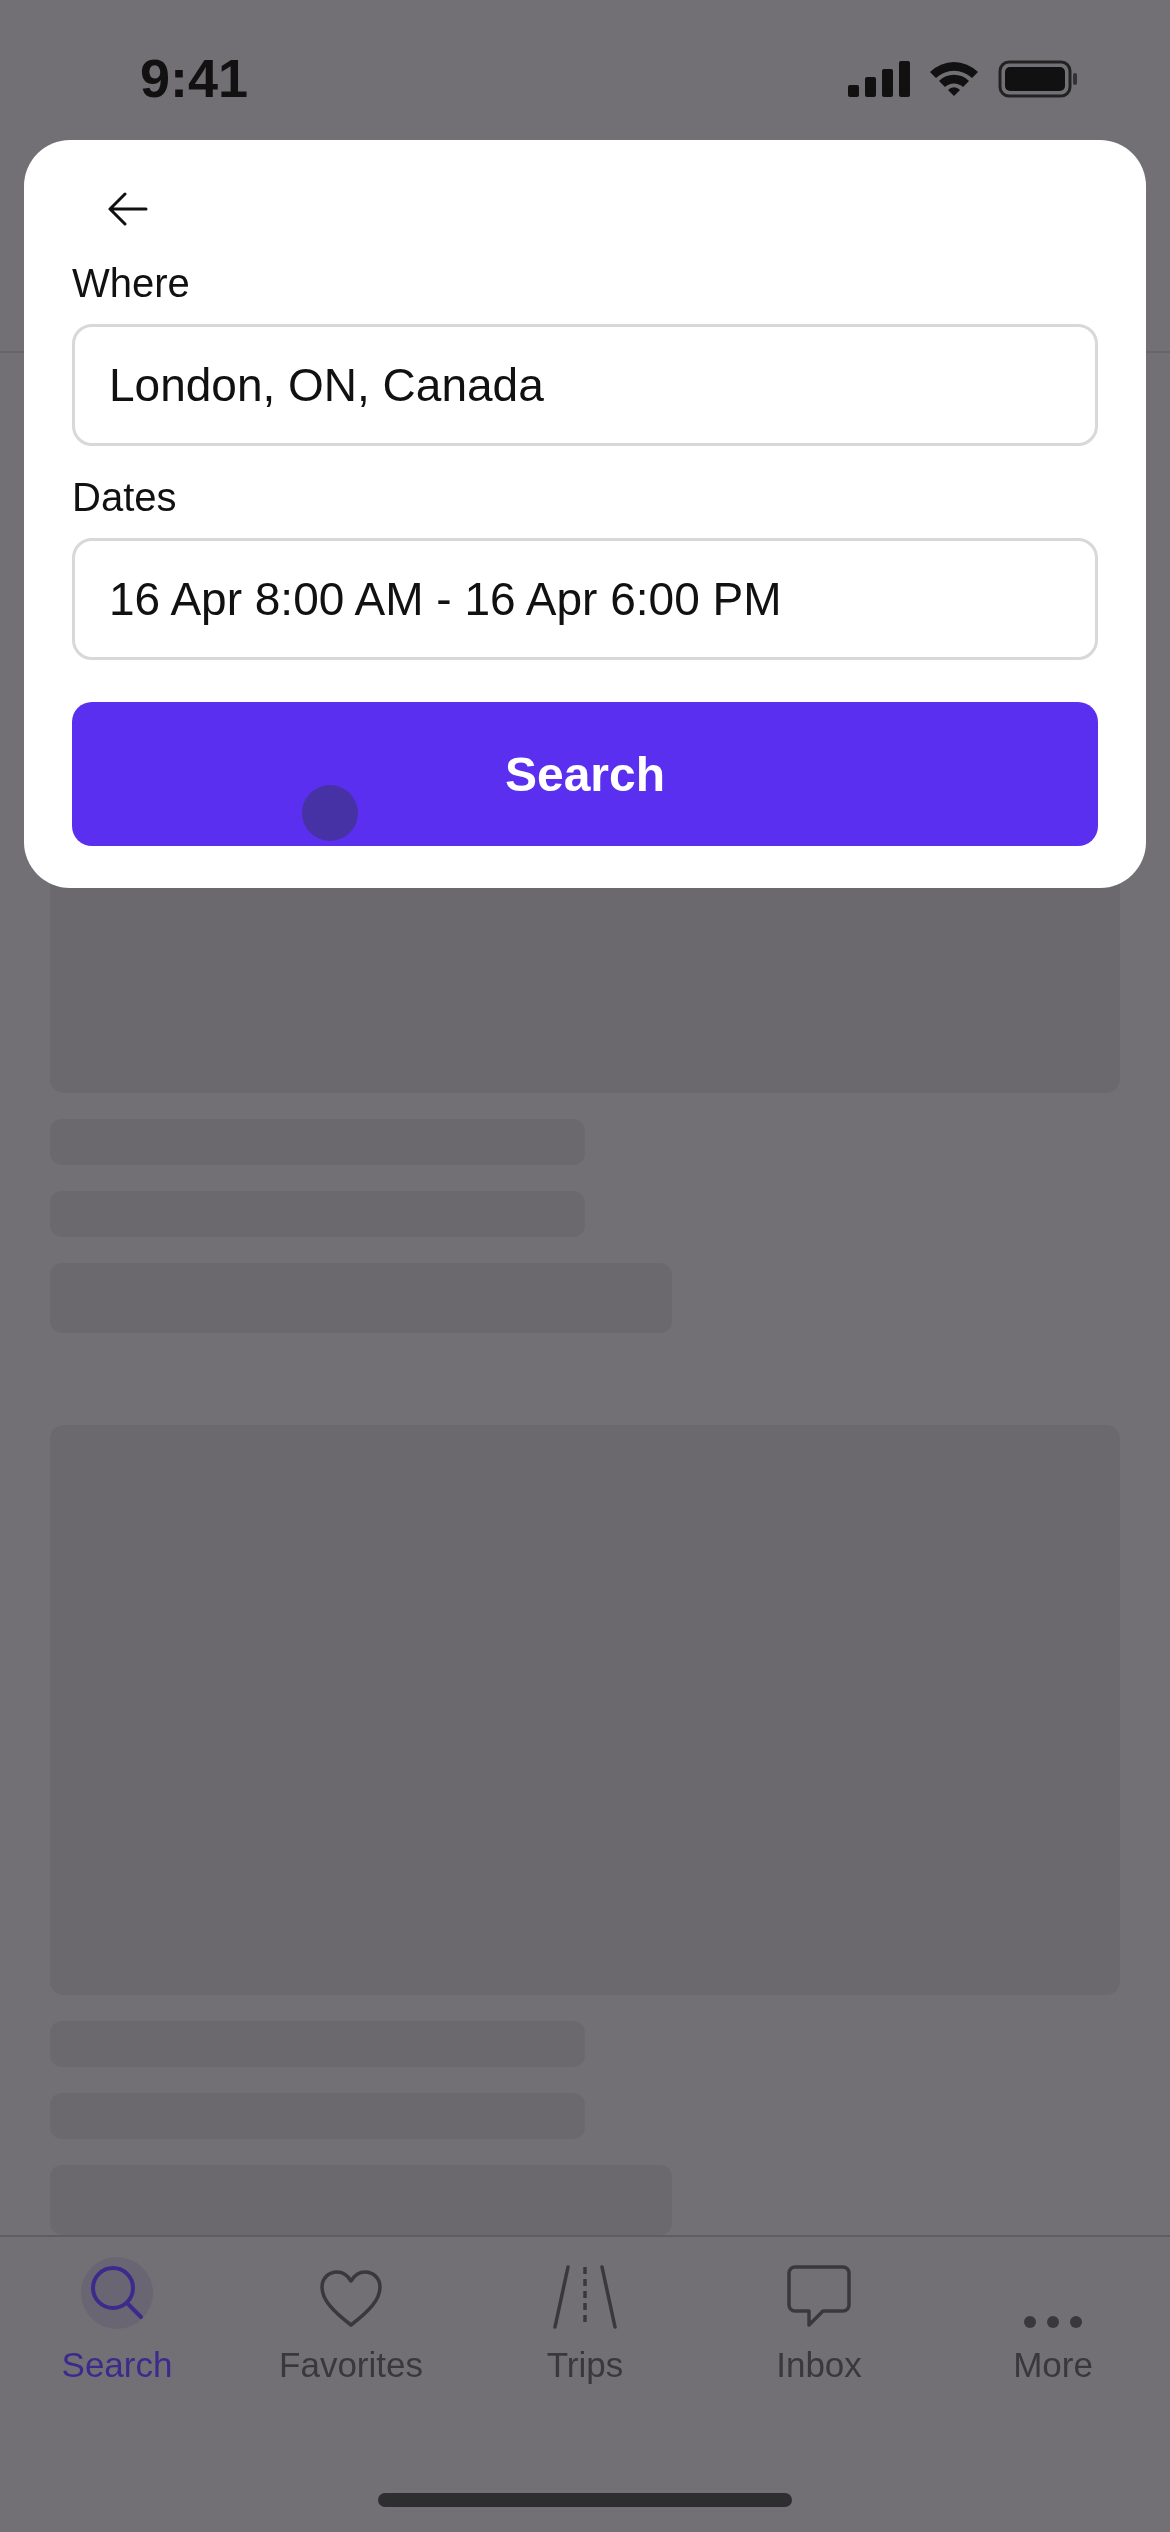 This screenshot has height=2532, width=1170. What do you see at coordinates (194, 78) in the screenshot?
I see `status-time: 9:41` at bounding box center [194, 78].